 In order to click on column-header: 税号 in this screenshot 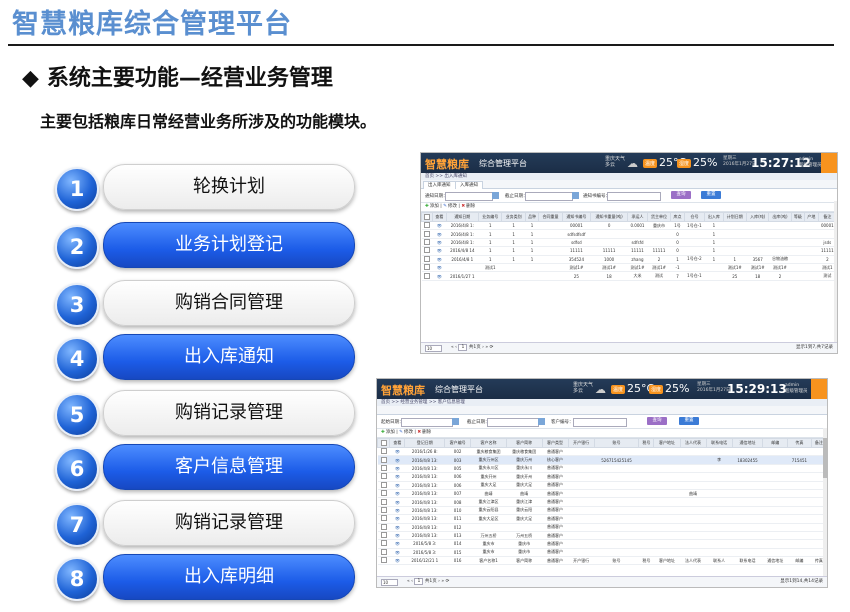, I will do `click(646, 443)`.